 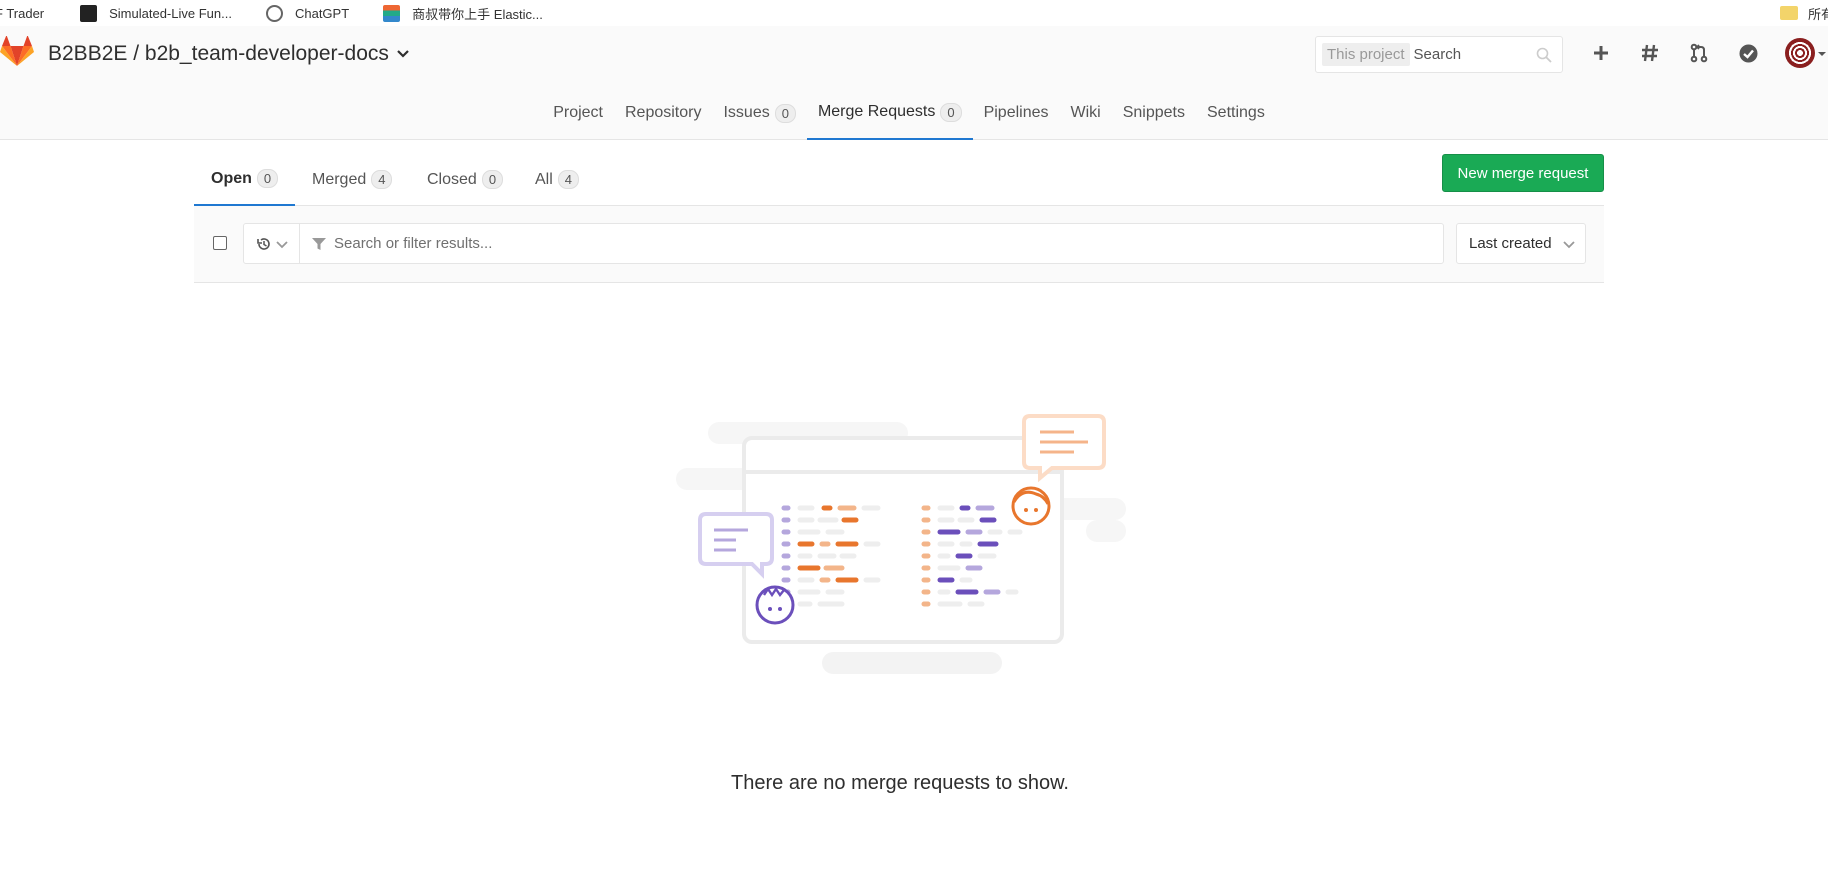 I want to click on nav-label: Repository, so click(x=663, y=112).